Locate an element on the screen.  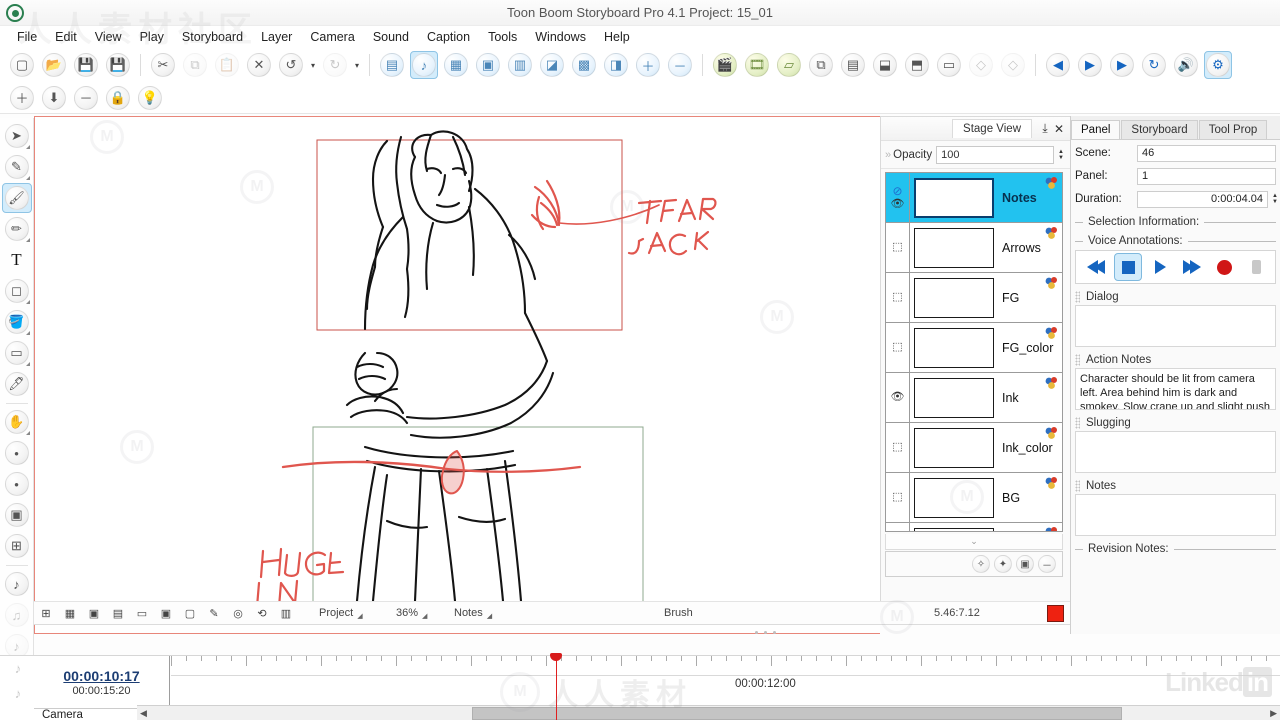
save-icon: 💾 is located at coordinates (86, 65).